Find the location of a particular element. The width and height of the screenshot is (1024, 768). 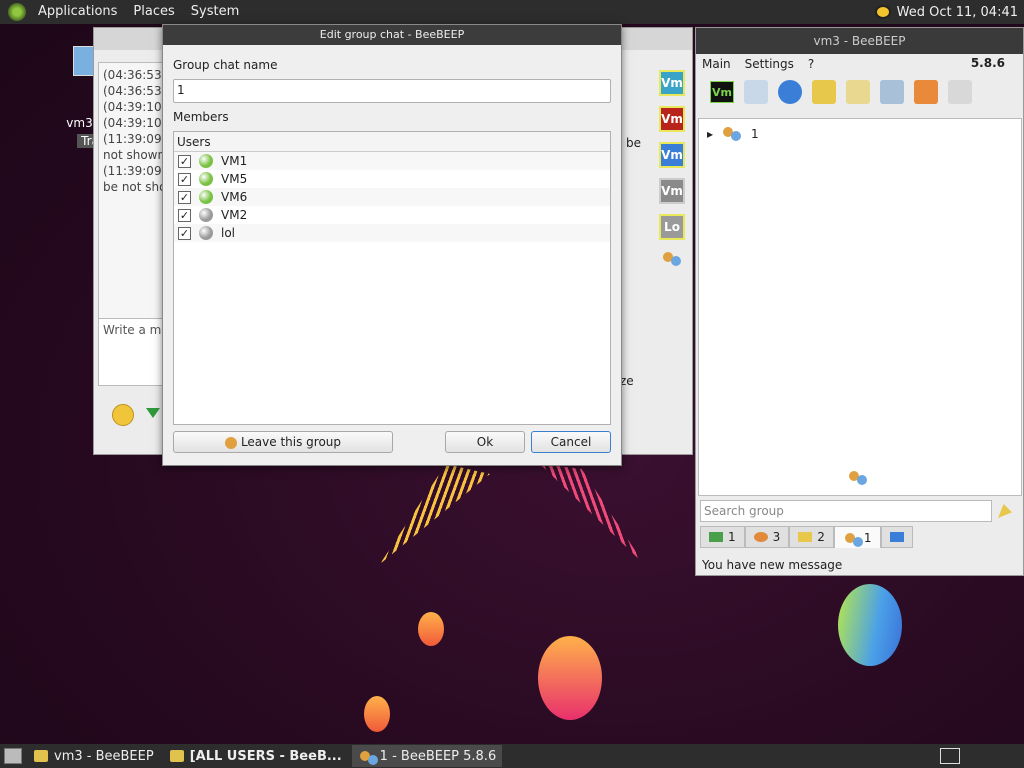

member-lo-badge: Lo is located at coordinates (672, 227).